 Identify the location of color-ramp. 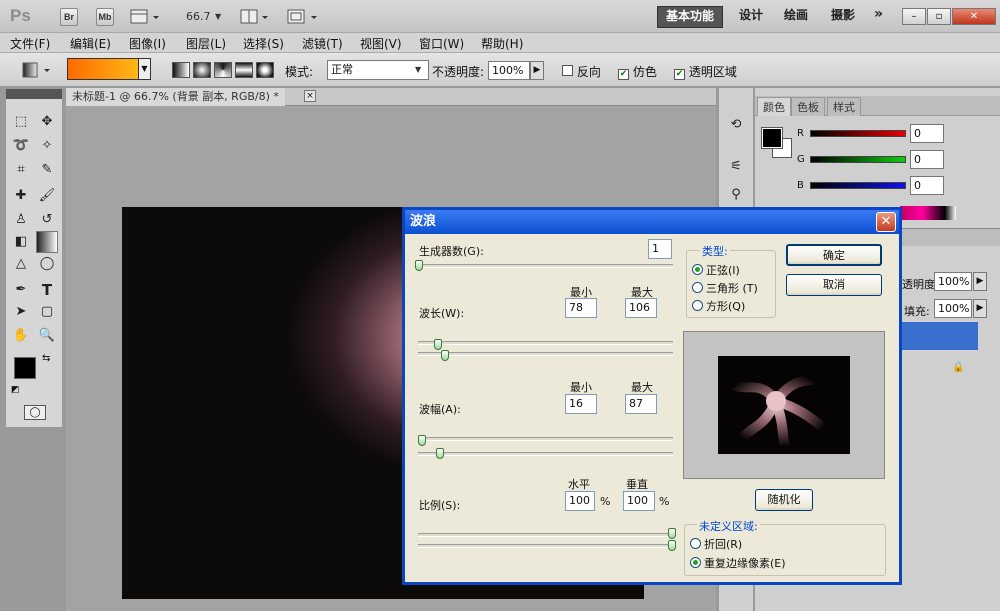
(928, 213).